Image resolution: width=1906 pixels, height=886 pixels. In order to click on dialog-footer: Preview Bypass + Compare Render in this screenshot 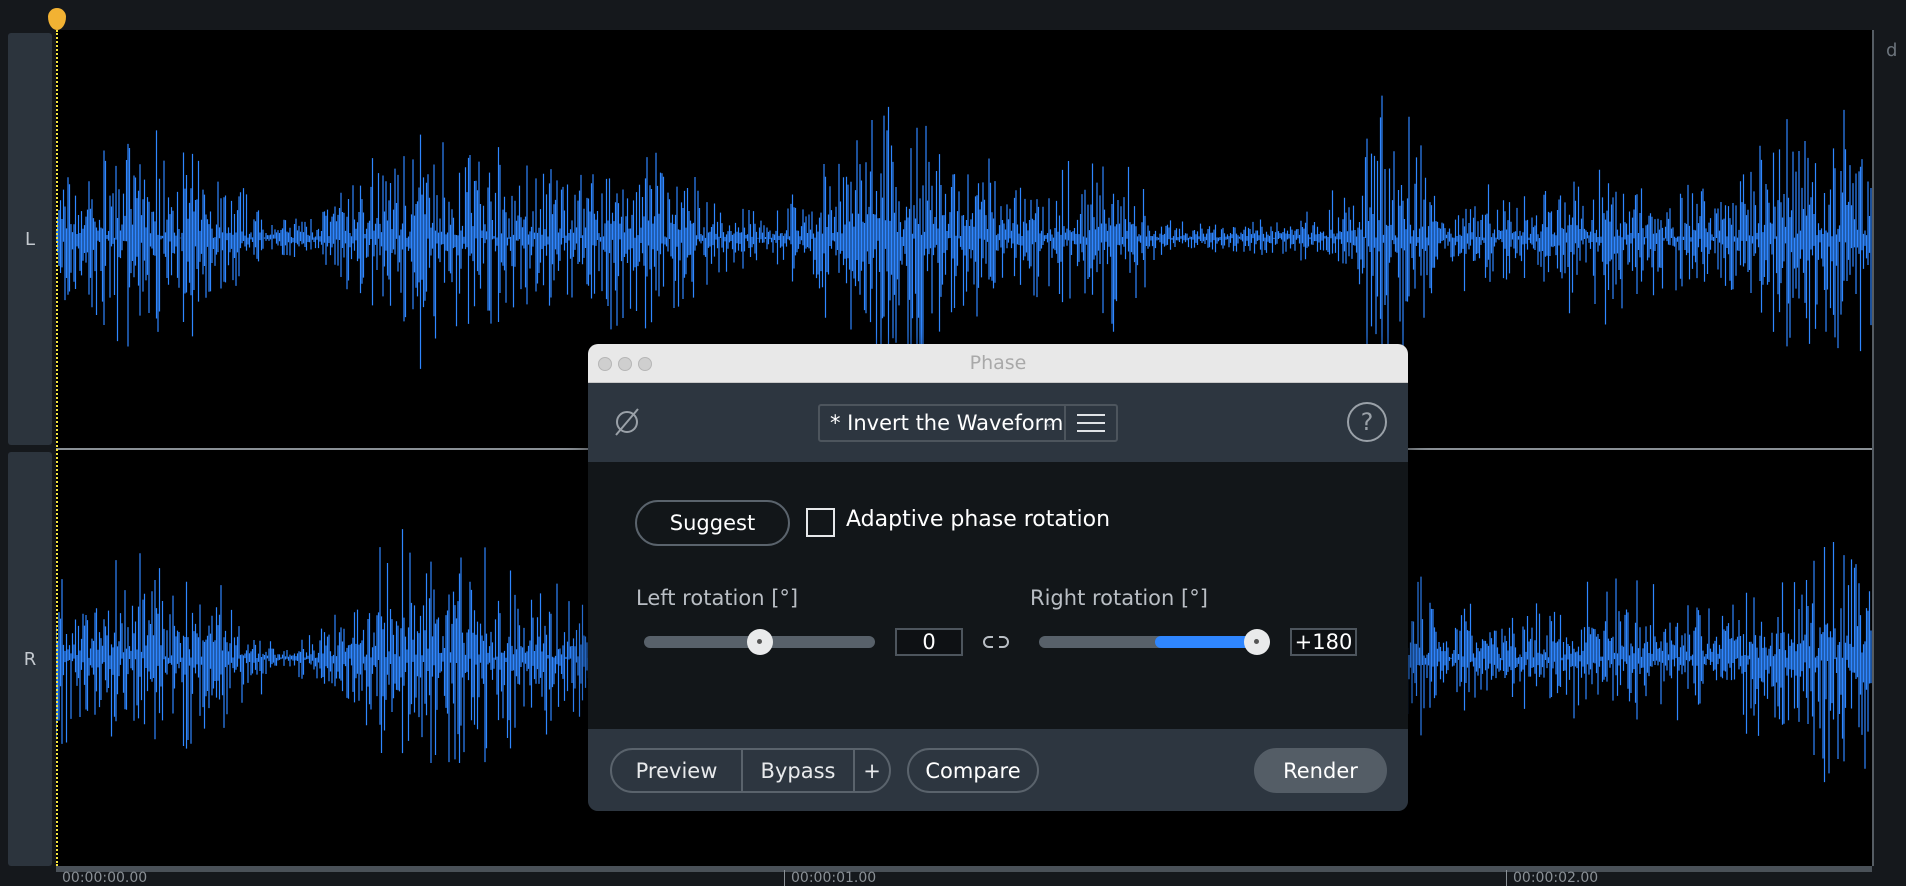, I will do `click(998, 770)`.